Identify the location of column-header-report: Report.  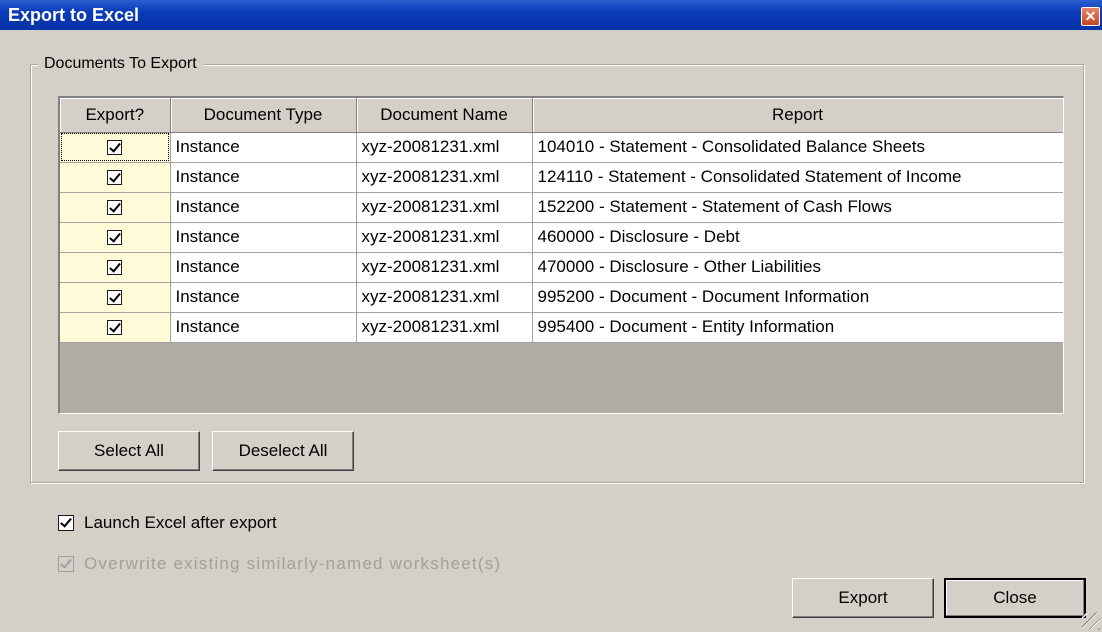
(797, 115).